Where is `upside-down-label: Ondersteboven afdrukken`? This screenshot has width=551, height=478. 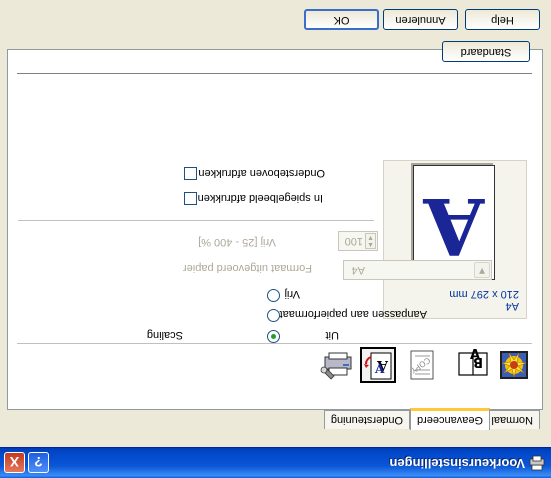 upside-down-label: Ondersteboven afdrukken is located at coordinates (261, 173).